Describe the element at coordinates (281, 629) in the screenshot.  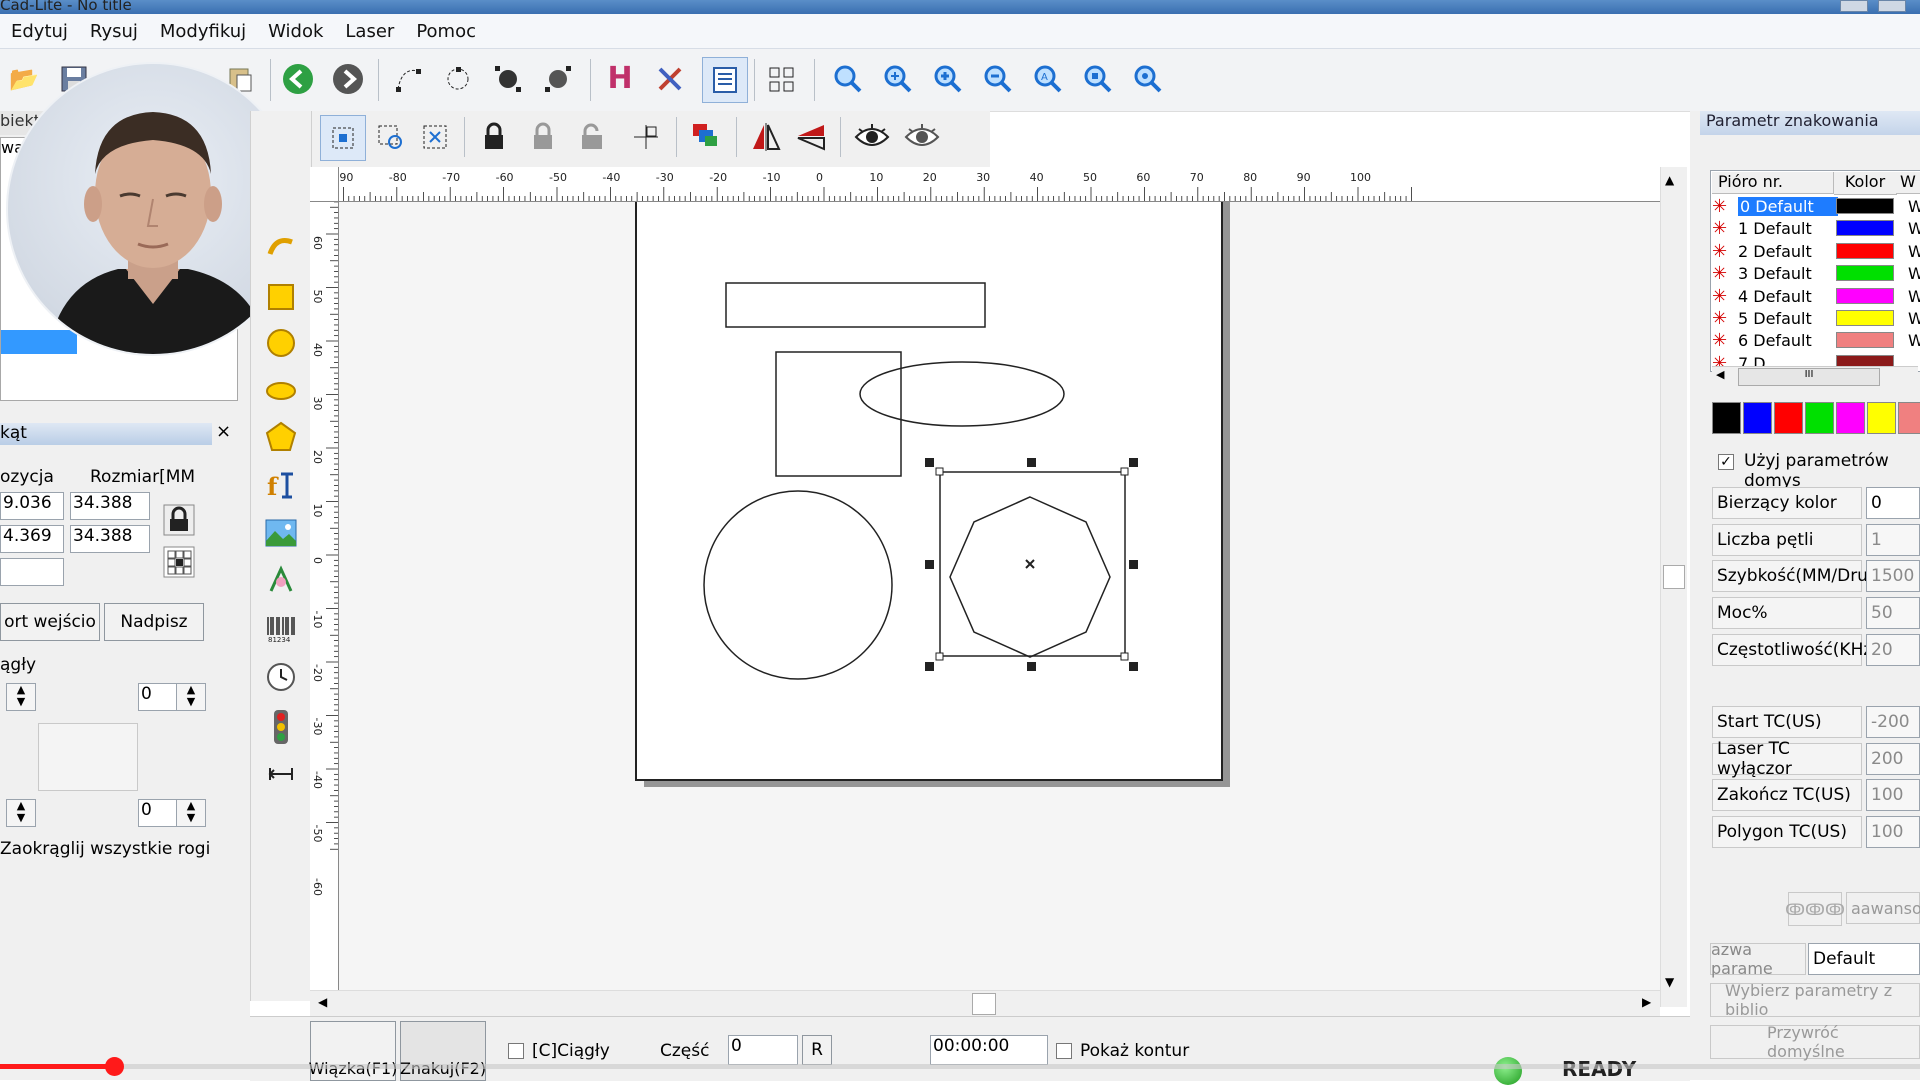
I see `barcode-tool-icon: 81234` at that location.